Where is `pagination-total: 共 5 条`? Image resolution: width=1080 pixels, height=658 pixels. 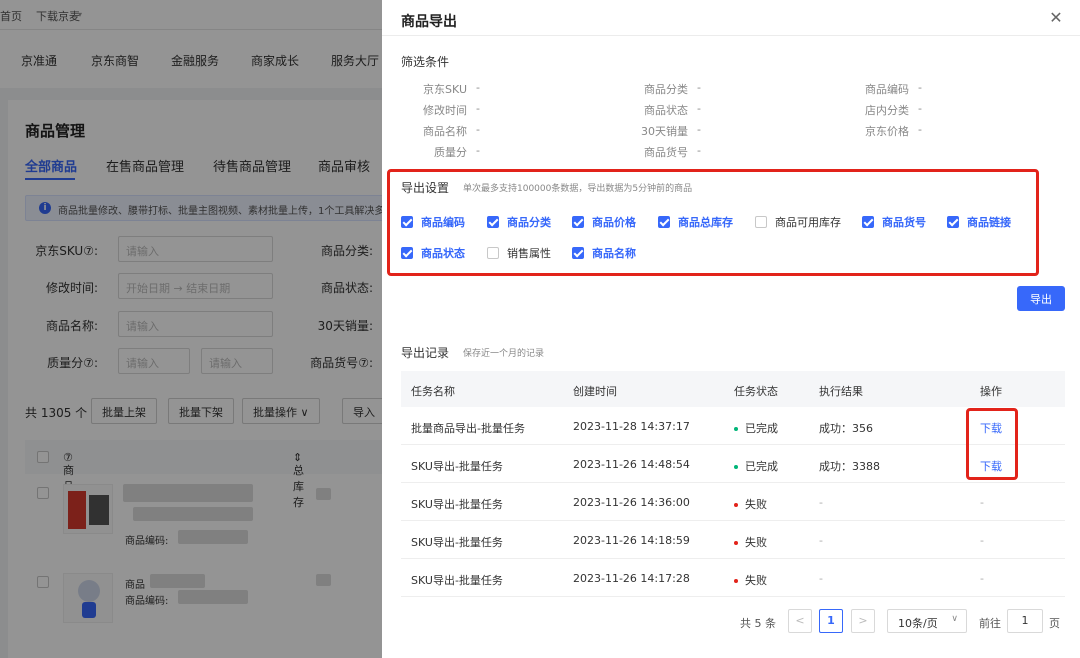 pagination-total: 共 5 条 is located at coordinates (758, 623).